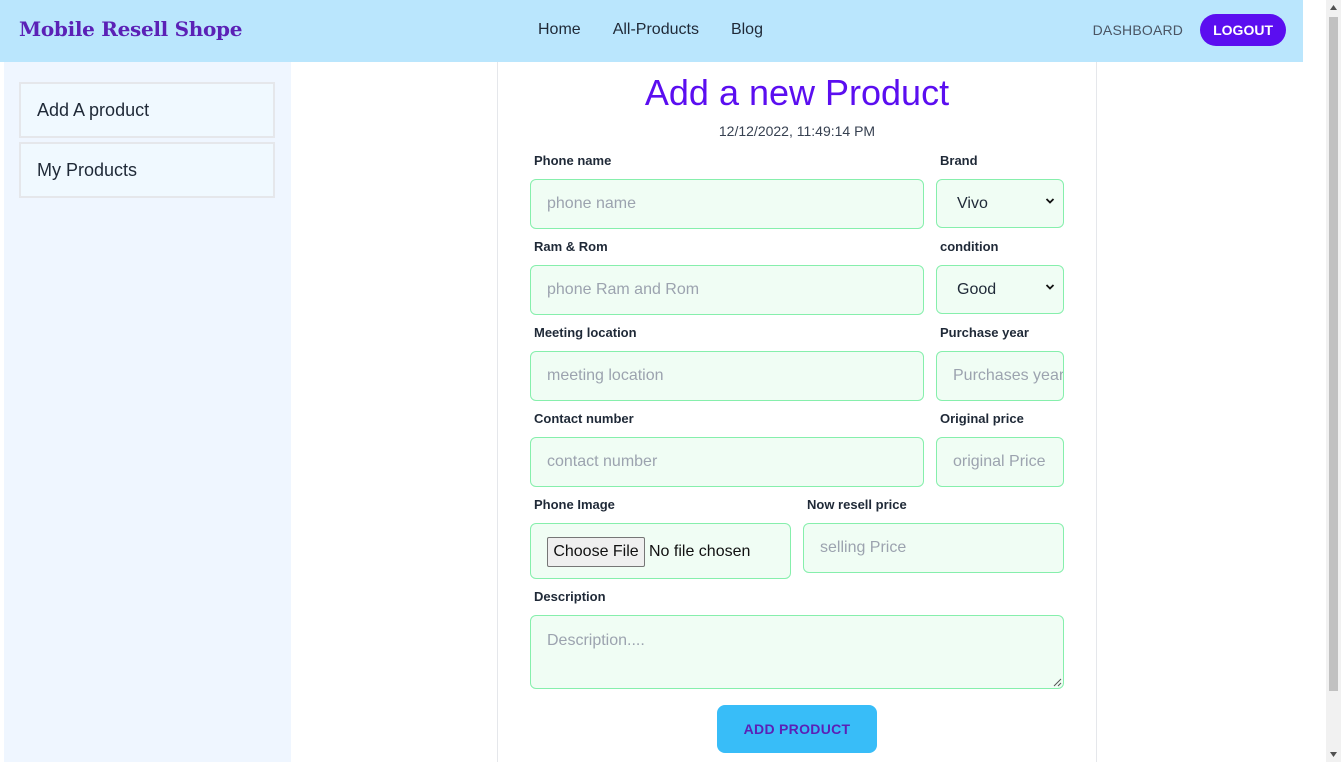  What do you see at coordinates (727, 204) in the screenshot?
I see `phone-name-input` at bounding box center [727, 204].